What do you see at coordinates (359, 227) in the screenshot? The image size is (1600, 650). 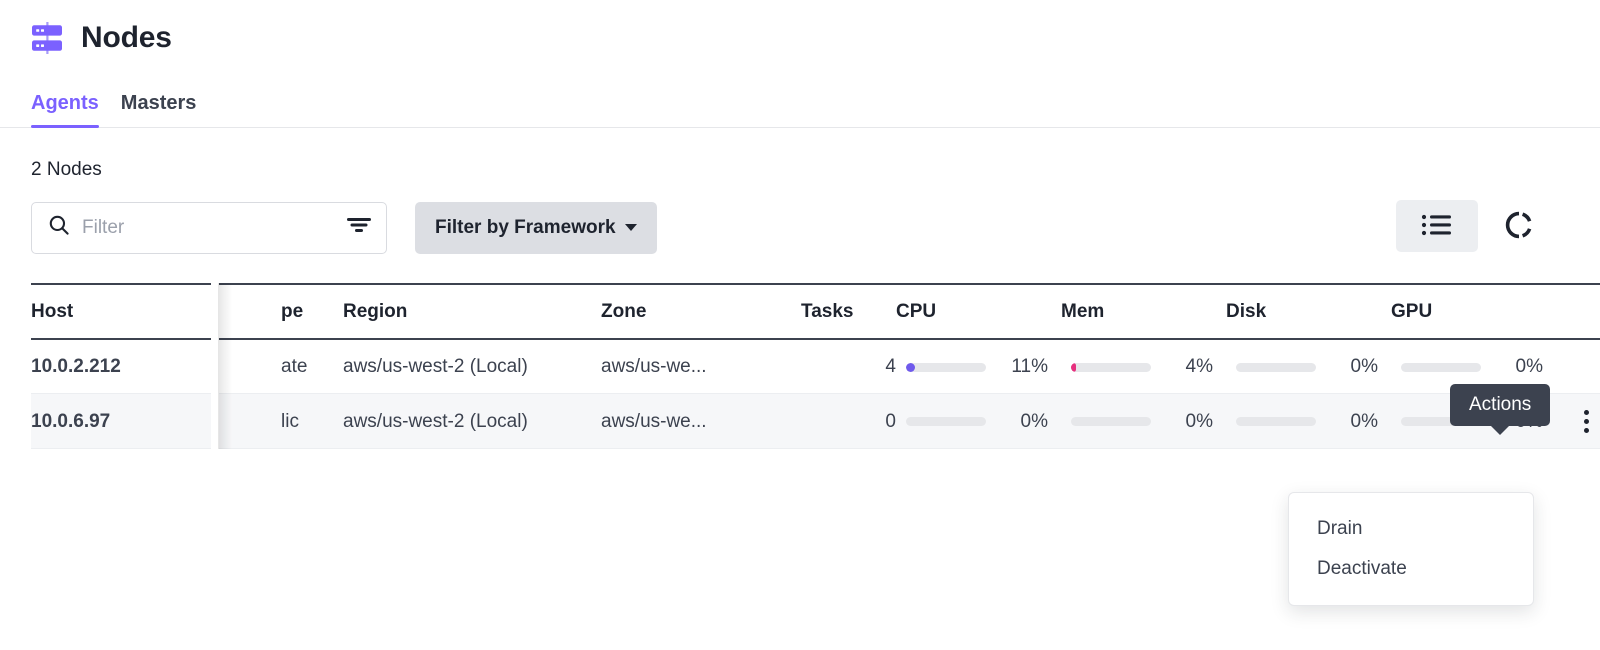 I see `funnel-icon` at bounding box center [359, 227].